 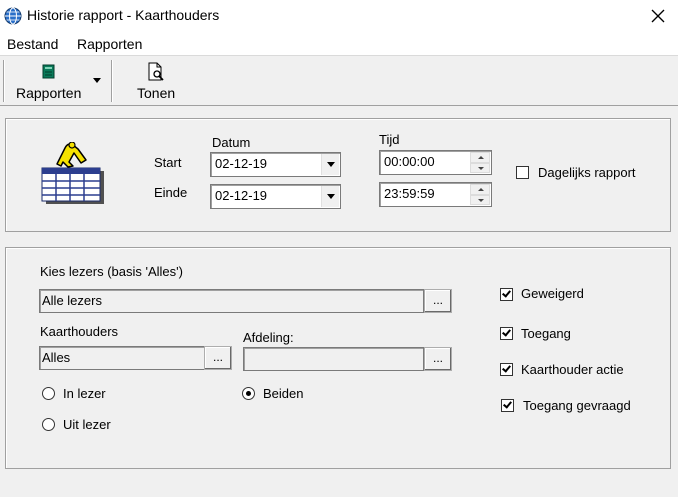 I want to click on tonen-toolbar-button: Tonen, so click(x=158, y=81).